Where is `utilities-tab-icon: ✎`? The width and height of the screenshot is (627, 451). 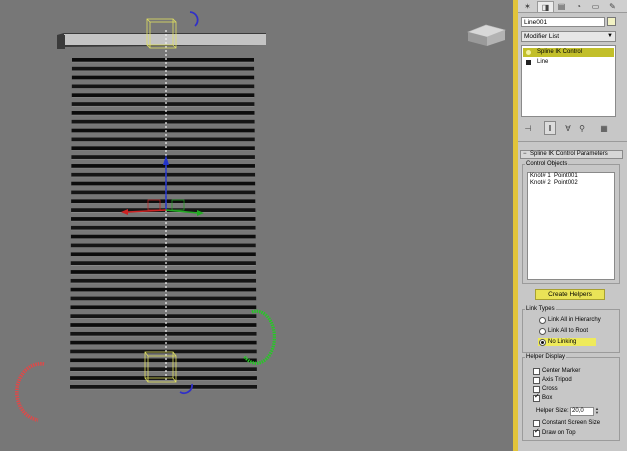
utilities-tab-icon: ✎ is located at coordinates (612, 6).